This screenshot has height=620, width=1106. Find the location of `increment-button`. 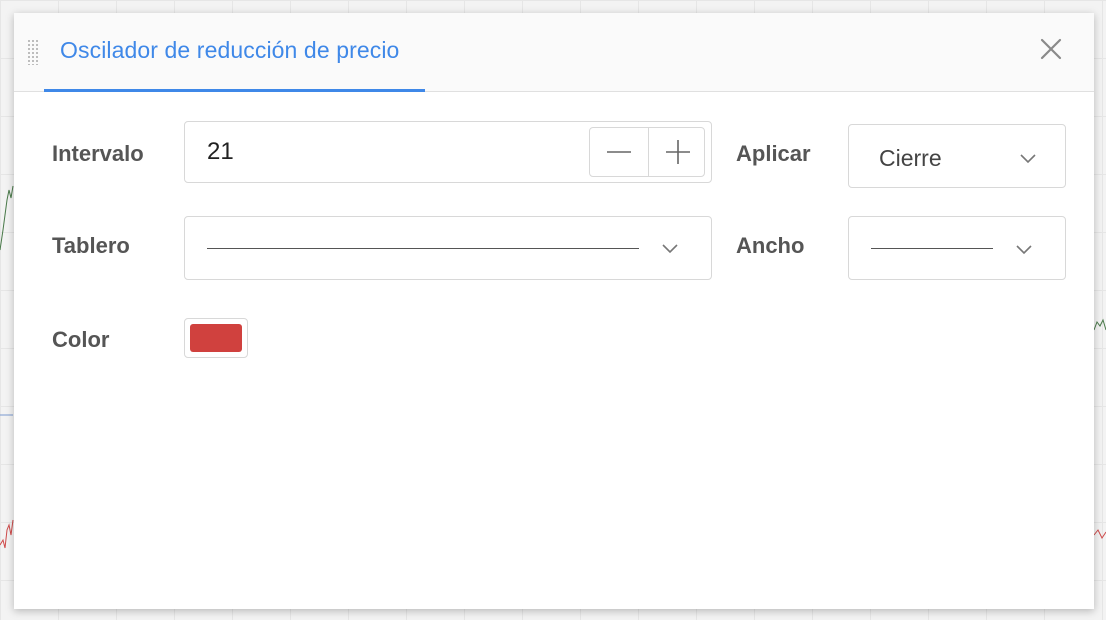

increment-button is located at coordinates (677, 152).